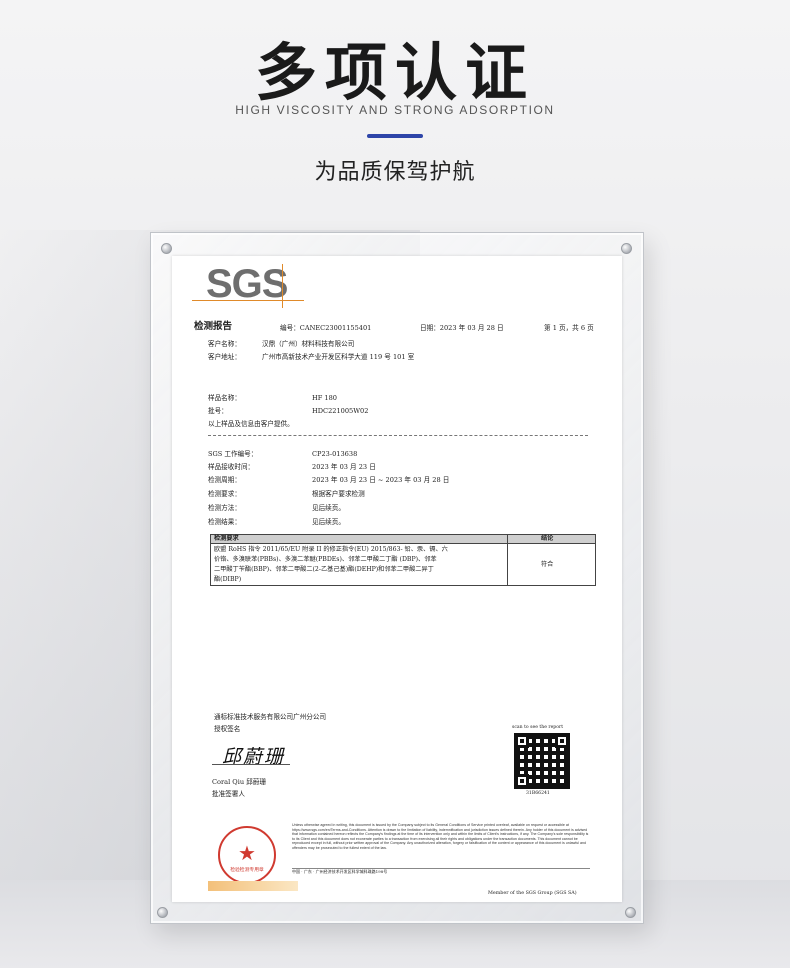 This screenshot has width=790, height=968. Describe the element at coordinates (338, 494) in the screenshot. I see `test-requirement: 根据客户要求检测` at that location.